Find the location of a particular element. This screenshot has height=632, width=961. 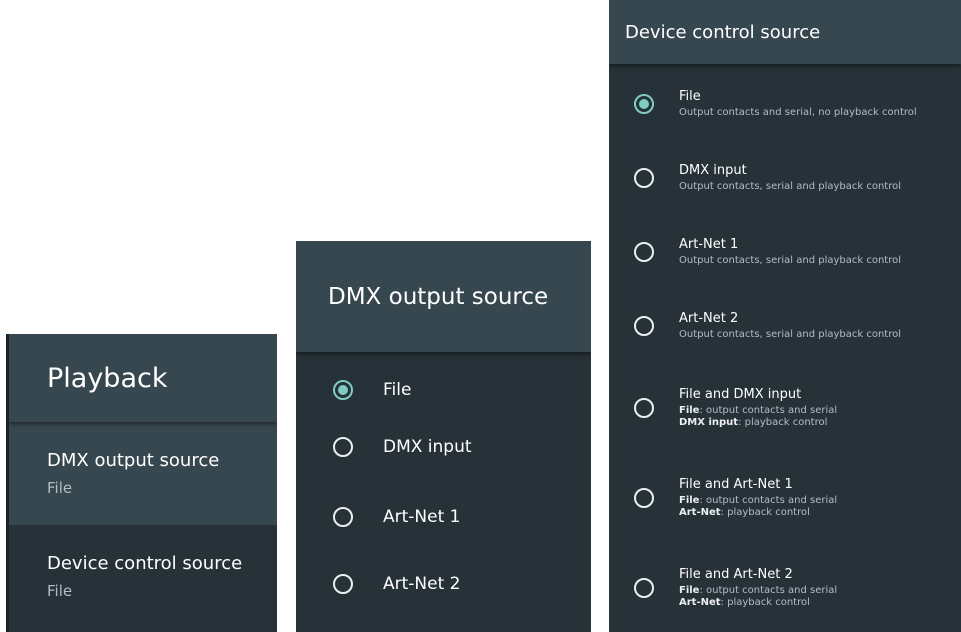

desc-bold: DMX input is located at coordinates (709, 422).